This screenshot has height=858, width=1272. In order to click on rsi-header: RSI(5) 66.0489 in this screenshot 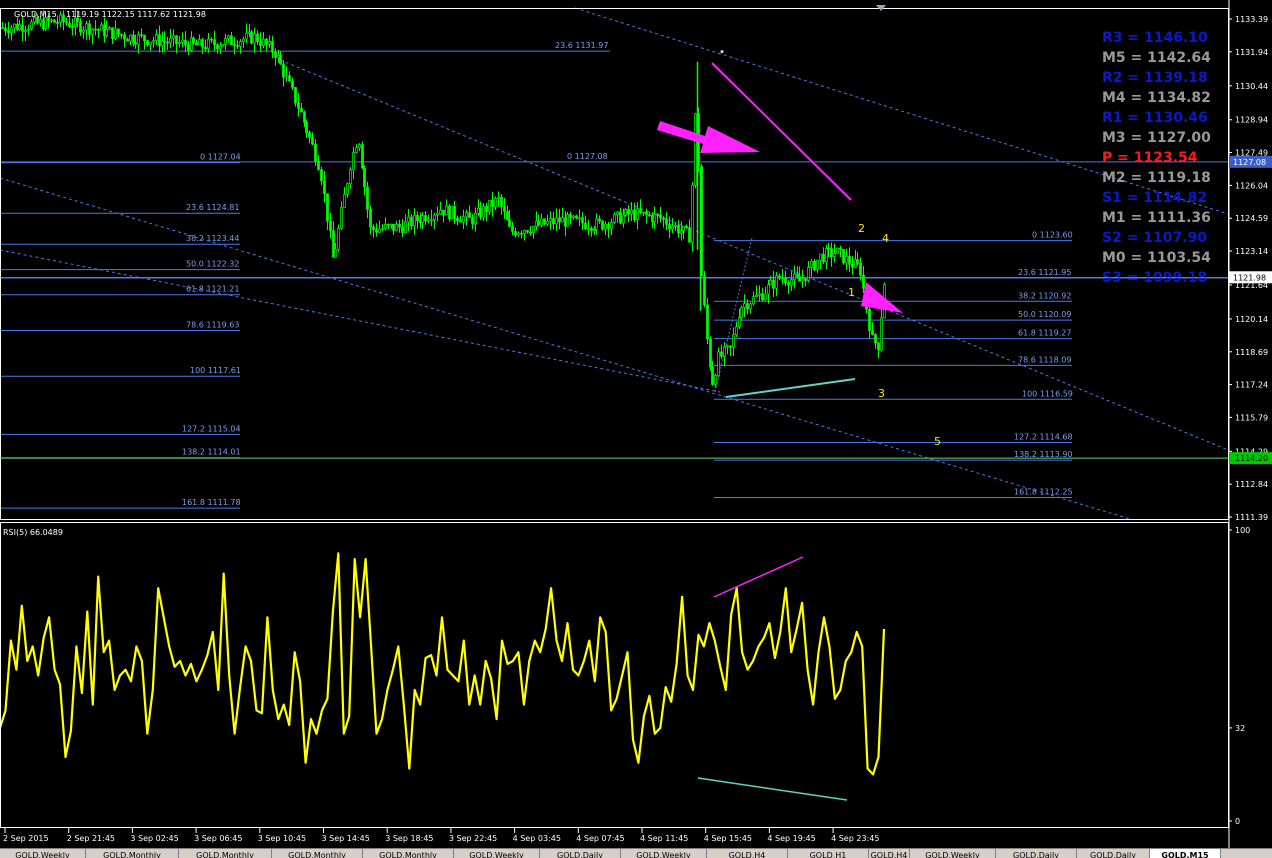, I will do `click(33, 532)`.